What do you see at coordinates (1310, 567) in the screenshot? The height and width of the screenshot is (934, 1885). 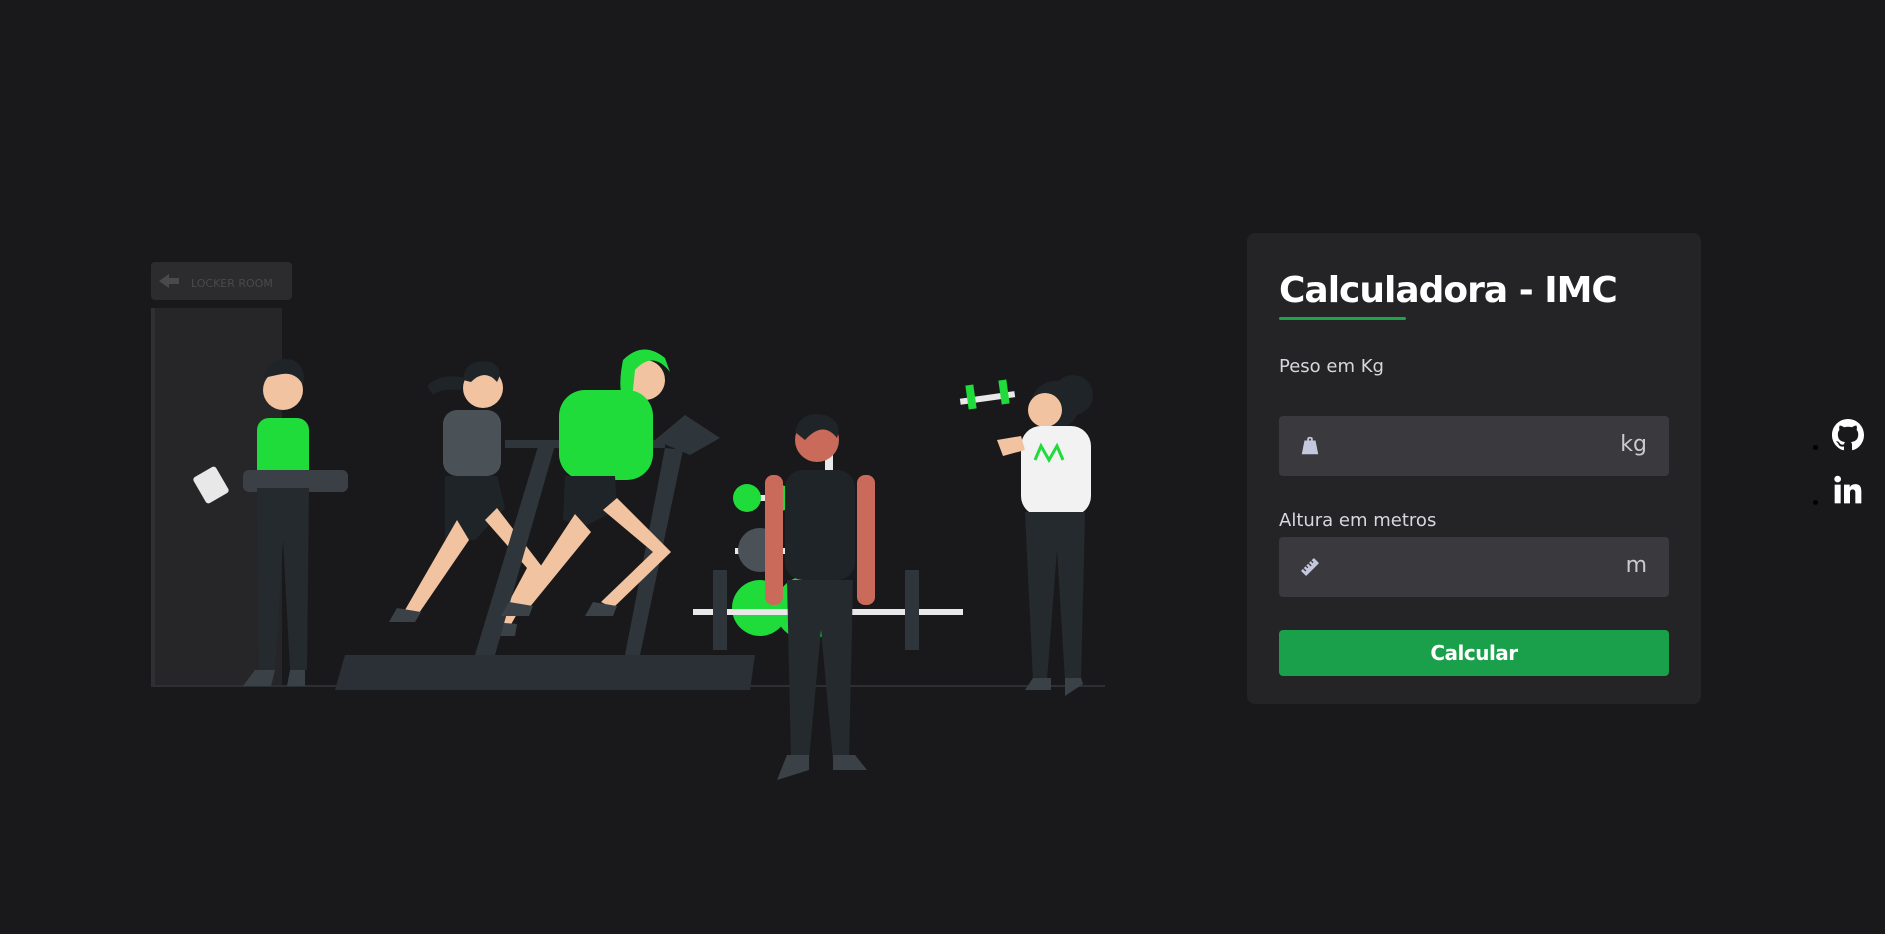 I see `ruler-icon` at bounding box center [1310, 567].